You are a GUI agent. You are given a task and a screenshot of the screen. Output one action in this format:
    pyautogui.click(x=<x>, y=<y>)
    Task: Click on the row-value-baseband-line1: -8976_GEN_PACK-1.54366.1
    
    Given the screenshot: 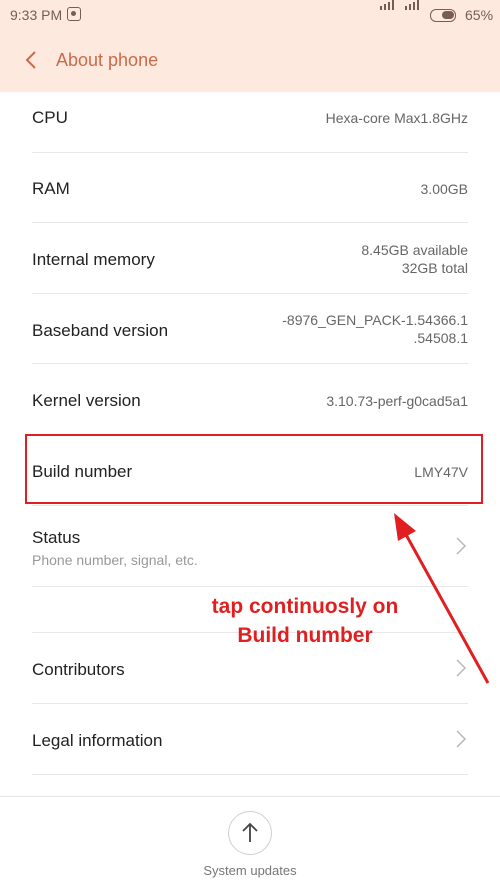 What is the action you would take?
    pyautogui.click(x=375, y=320)
    